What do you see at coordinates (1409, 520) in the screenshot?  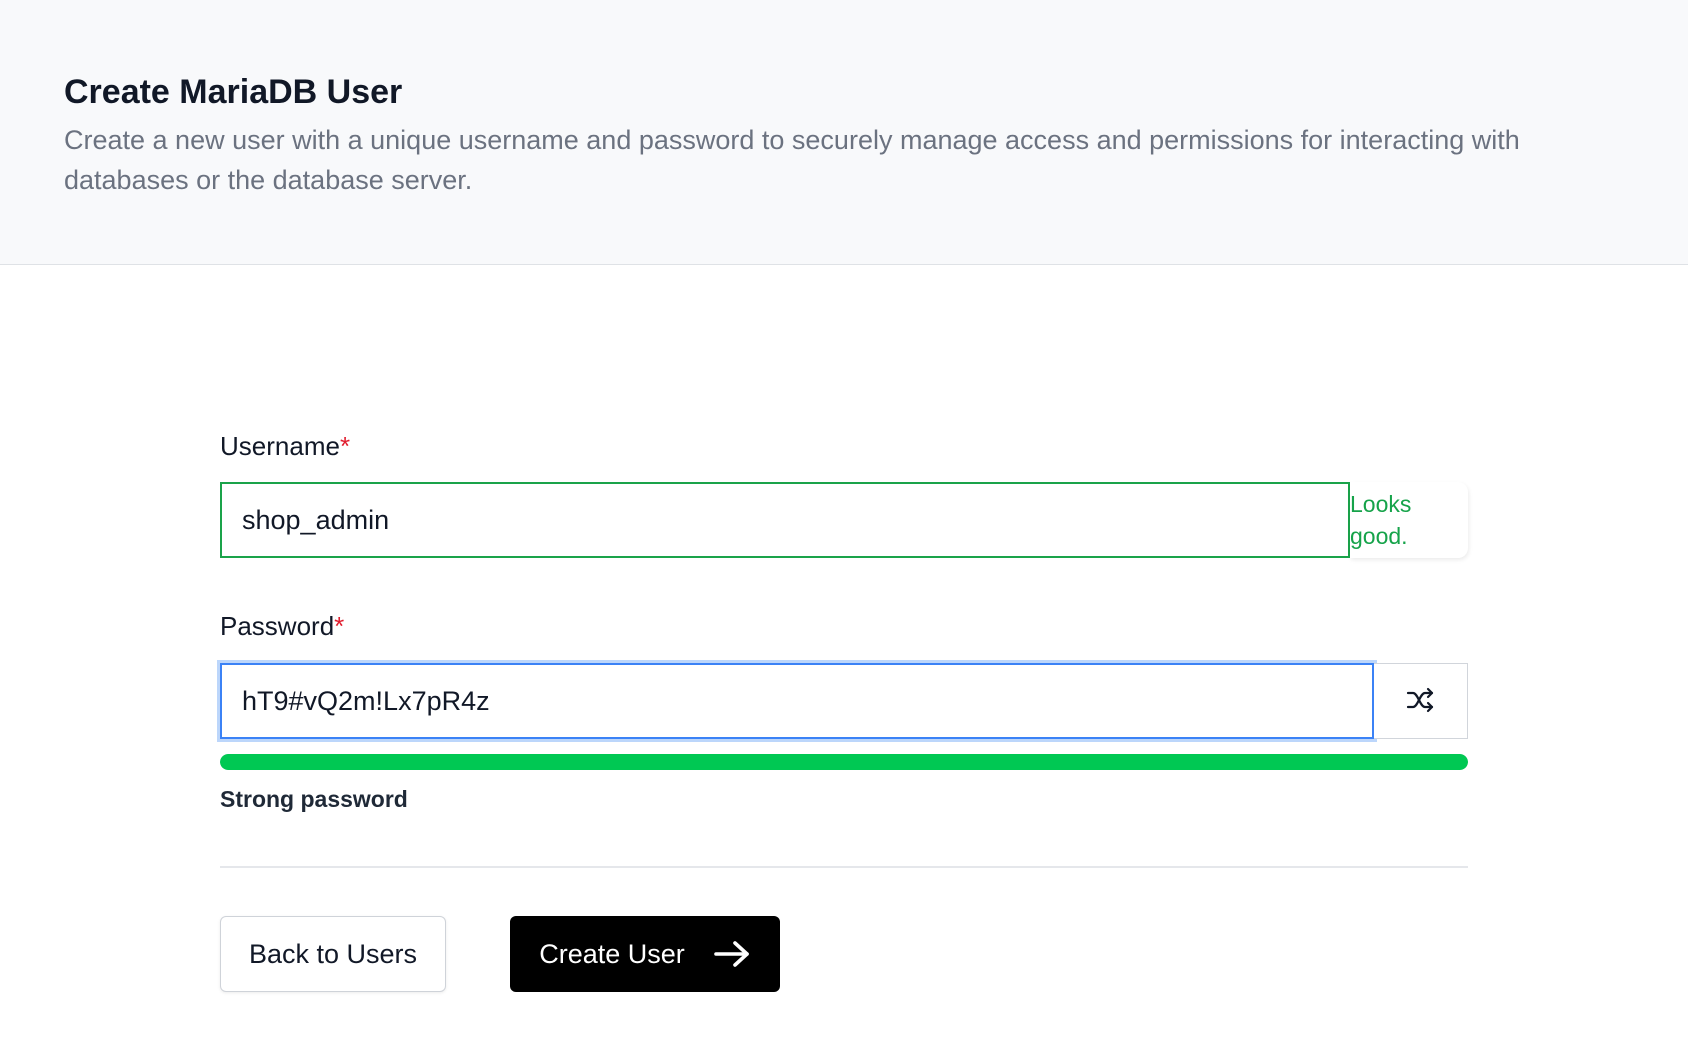 I see `username-valid-feedback: Looks good.` at bounding box center [1409, 520].